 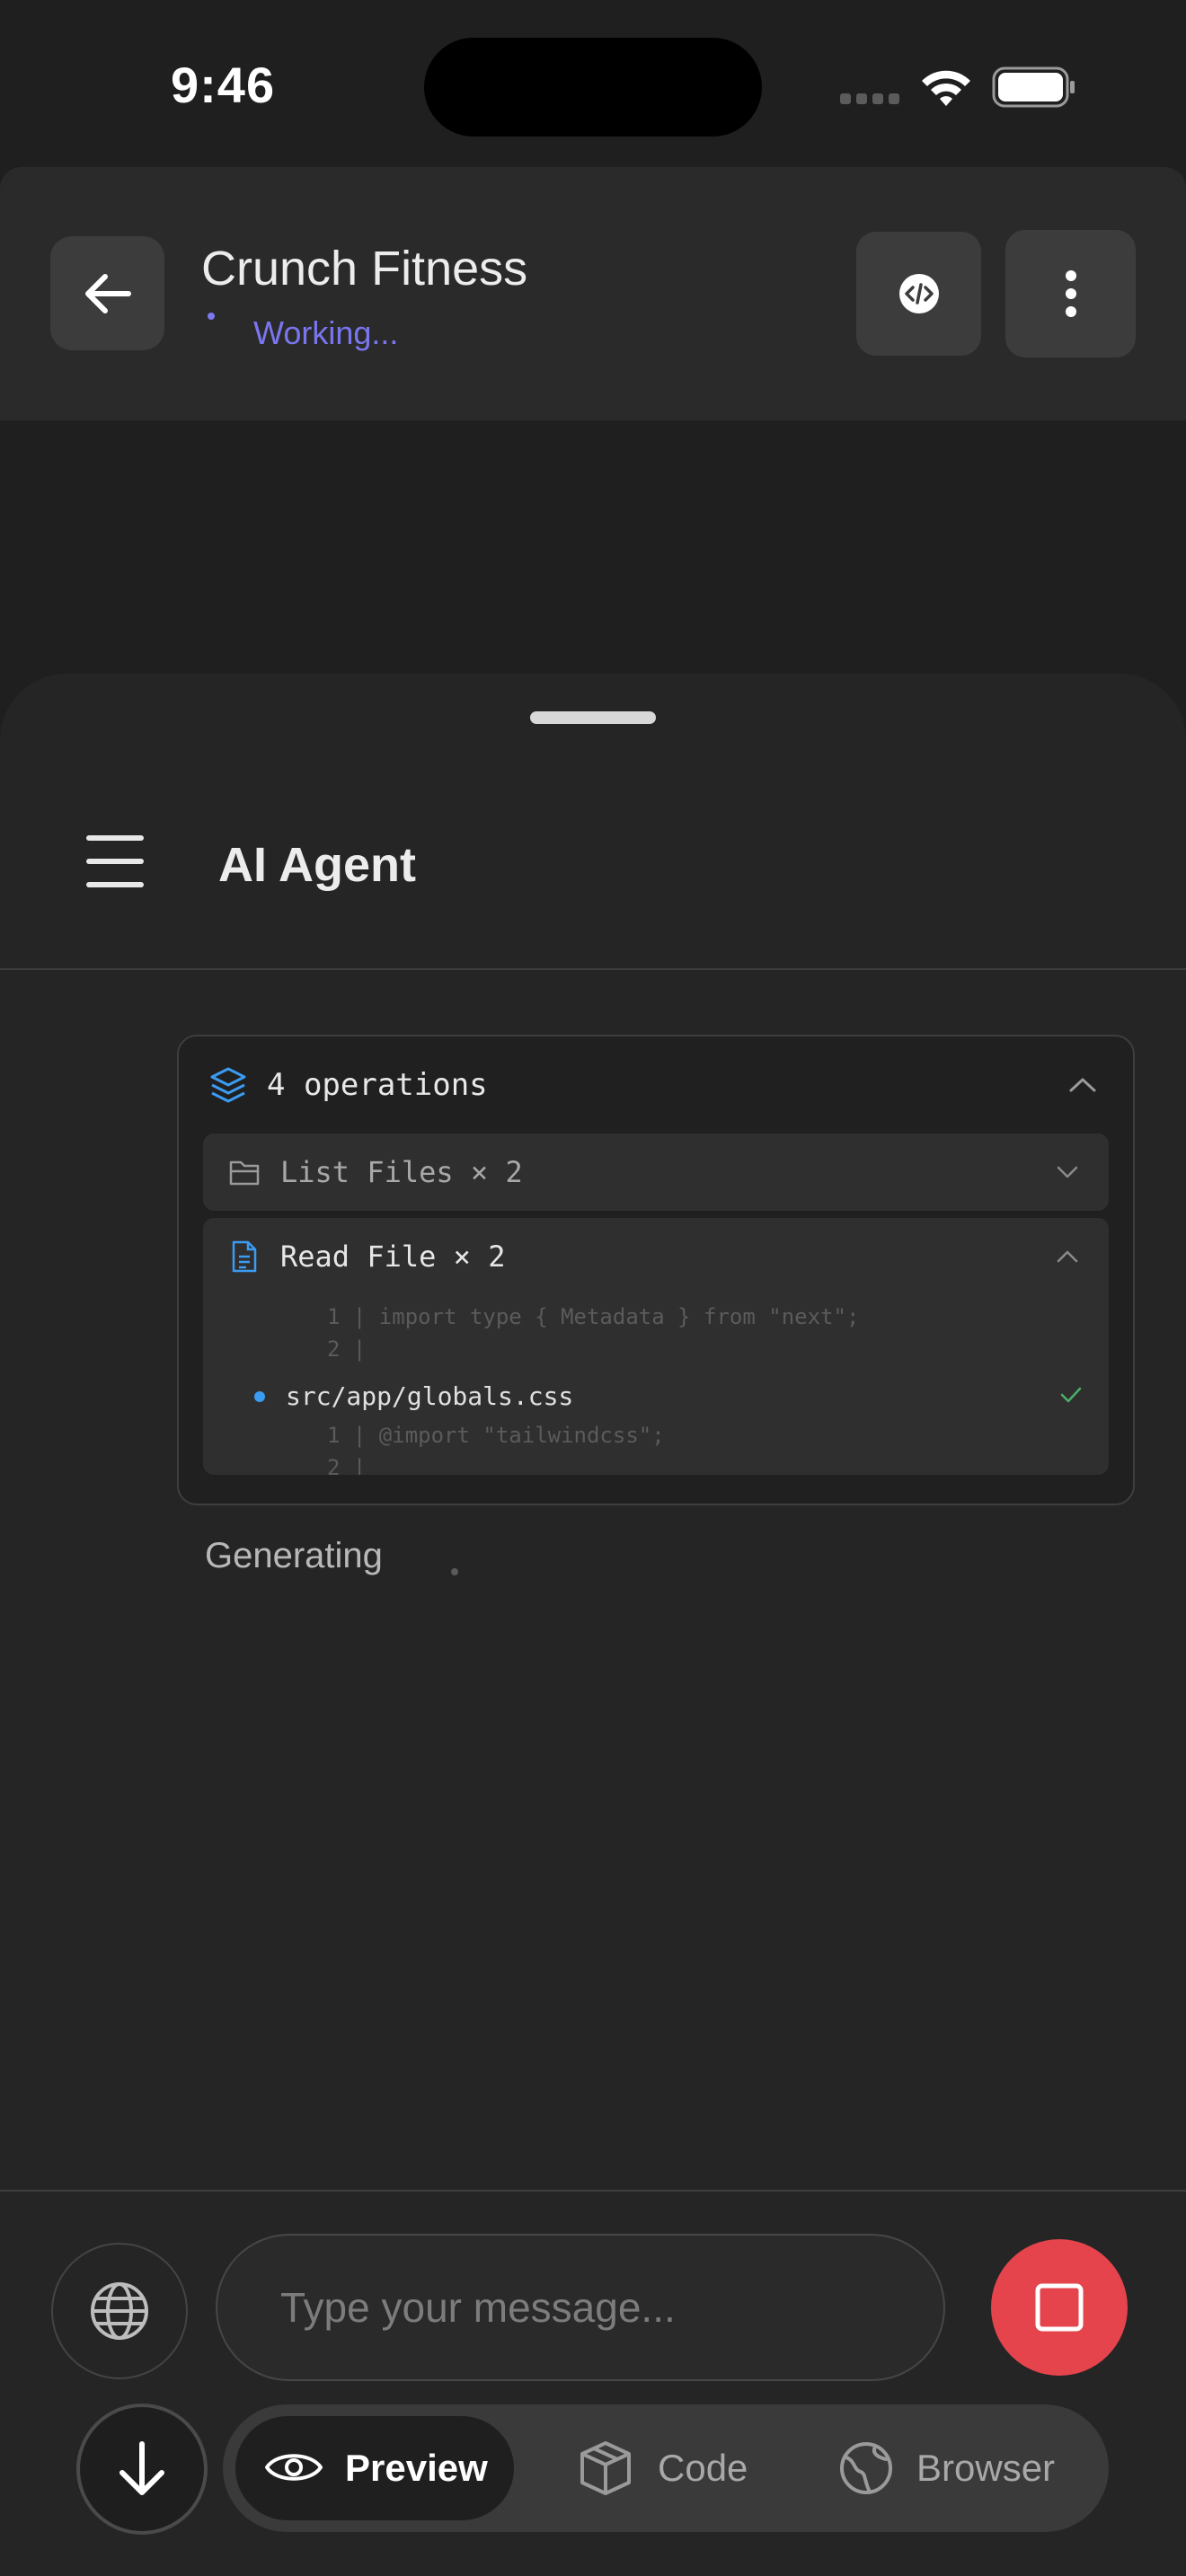 I want to click on file-bullet, so click(x=259, y=1396).